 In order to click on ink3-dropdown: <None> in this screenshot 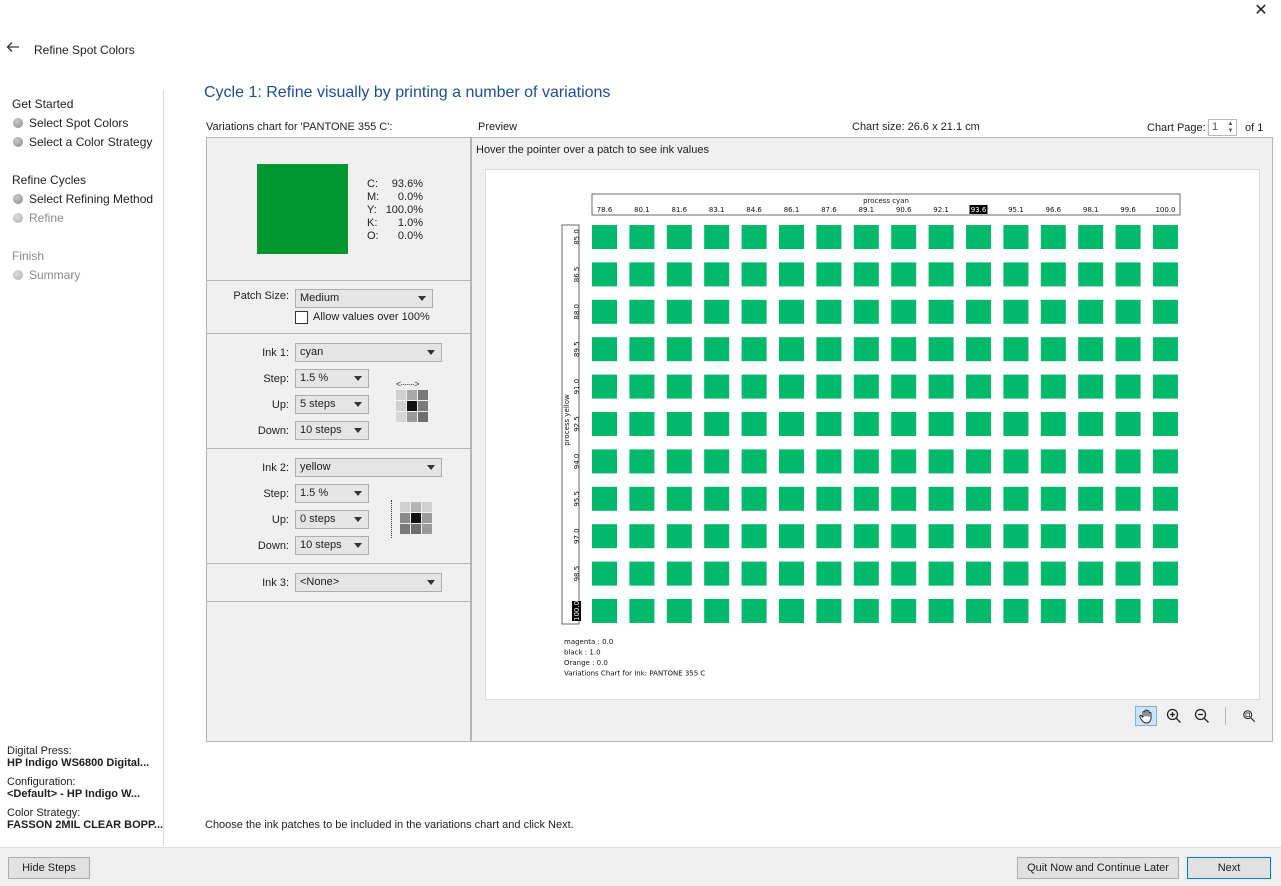, I will do `click(368, 582)`.